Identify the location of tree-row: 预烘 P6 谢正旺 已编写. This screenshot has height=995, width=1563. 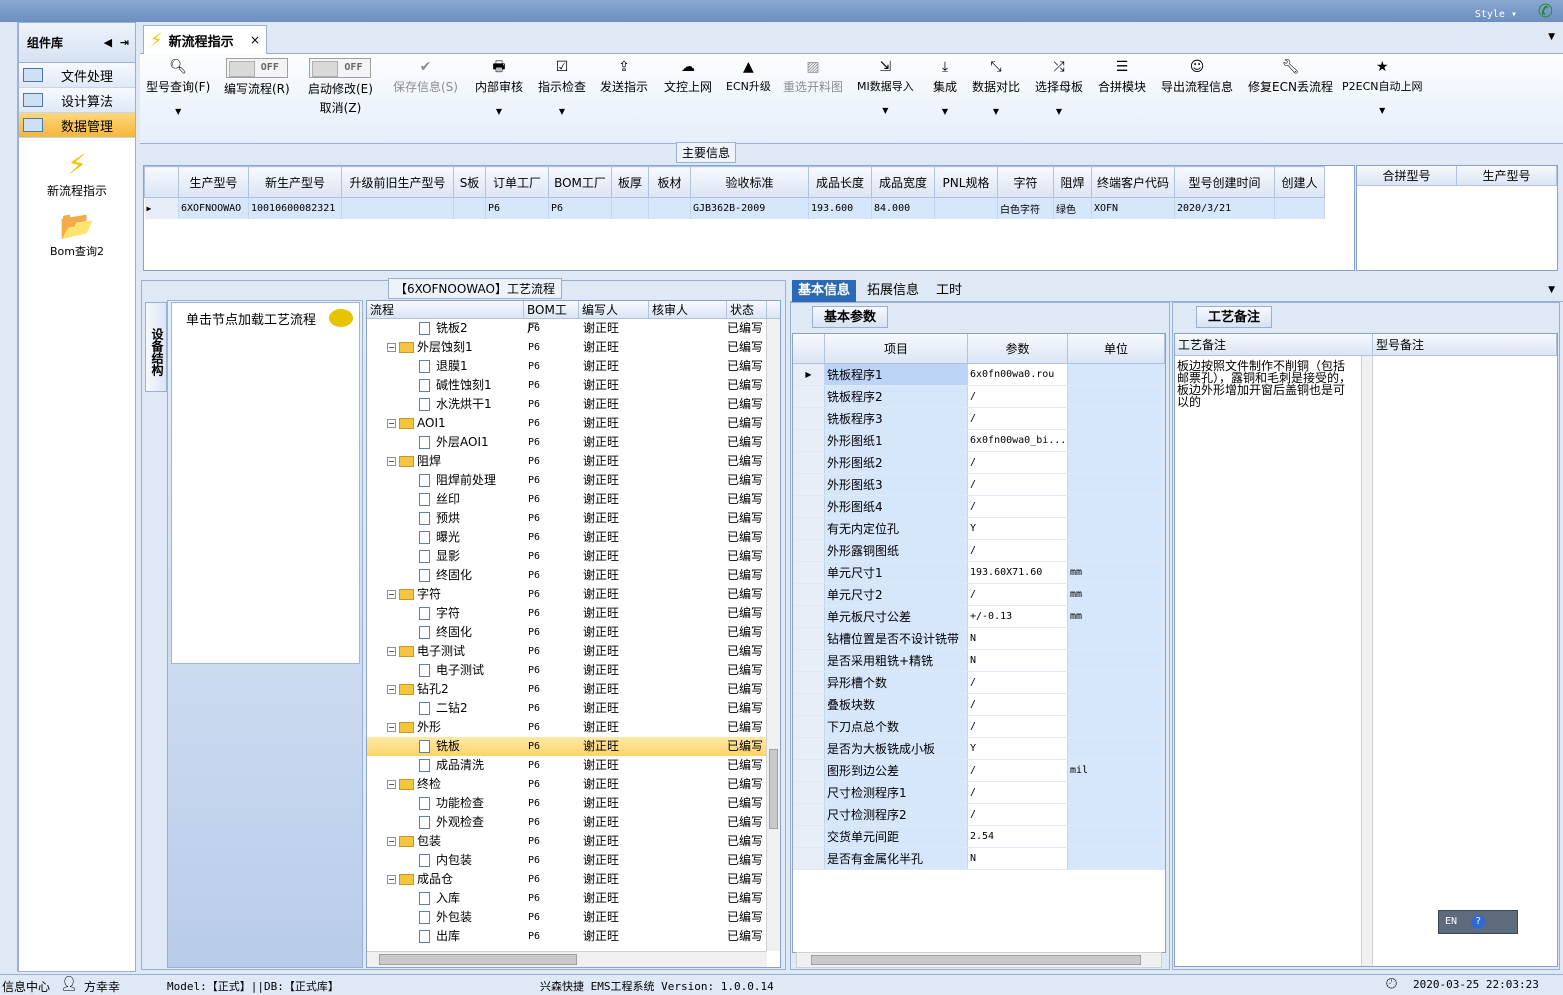
(573, 518).